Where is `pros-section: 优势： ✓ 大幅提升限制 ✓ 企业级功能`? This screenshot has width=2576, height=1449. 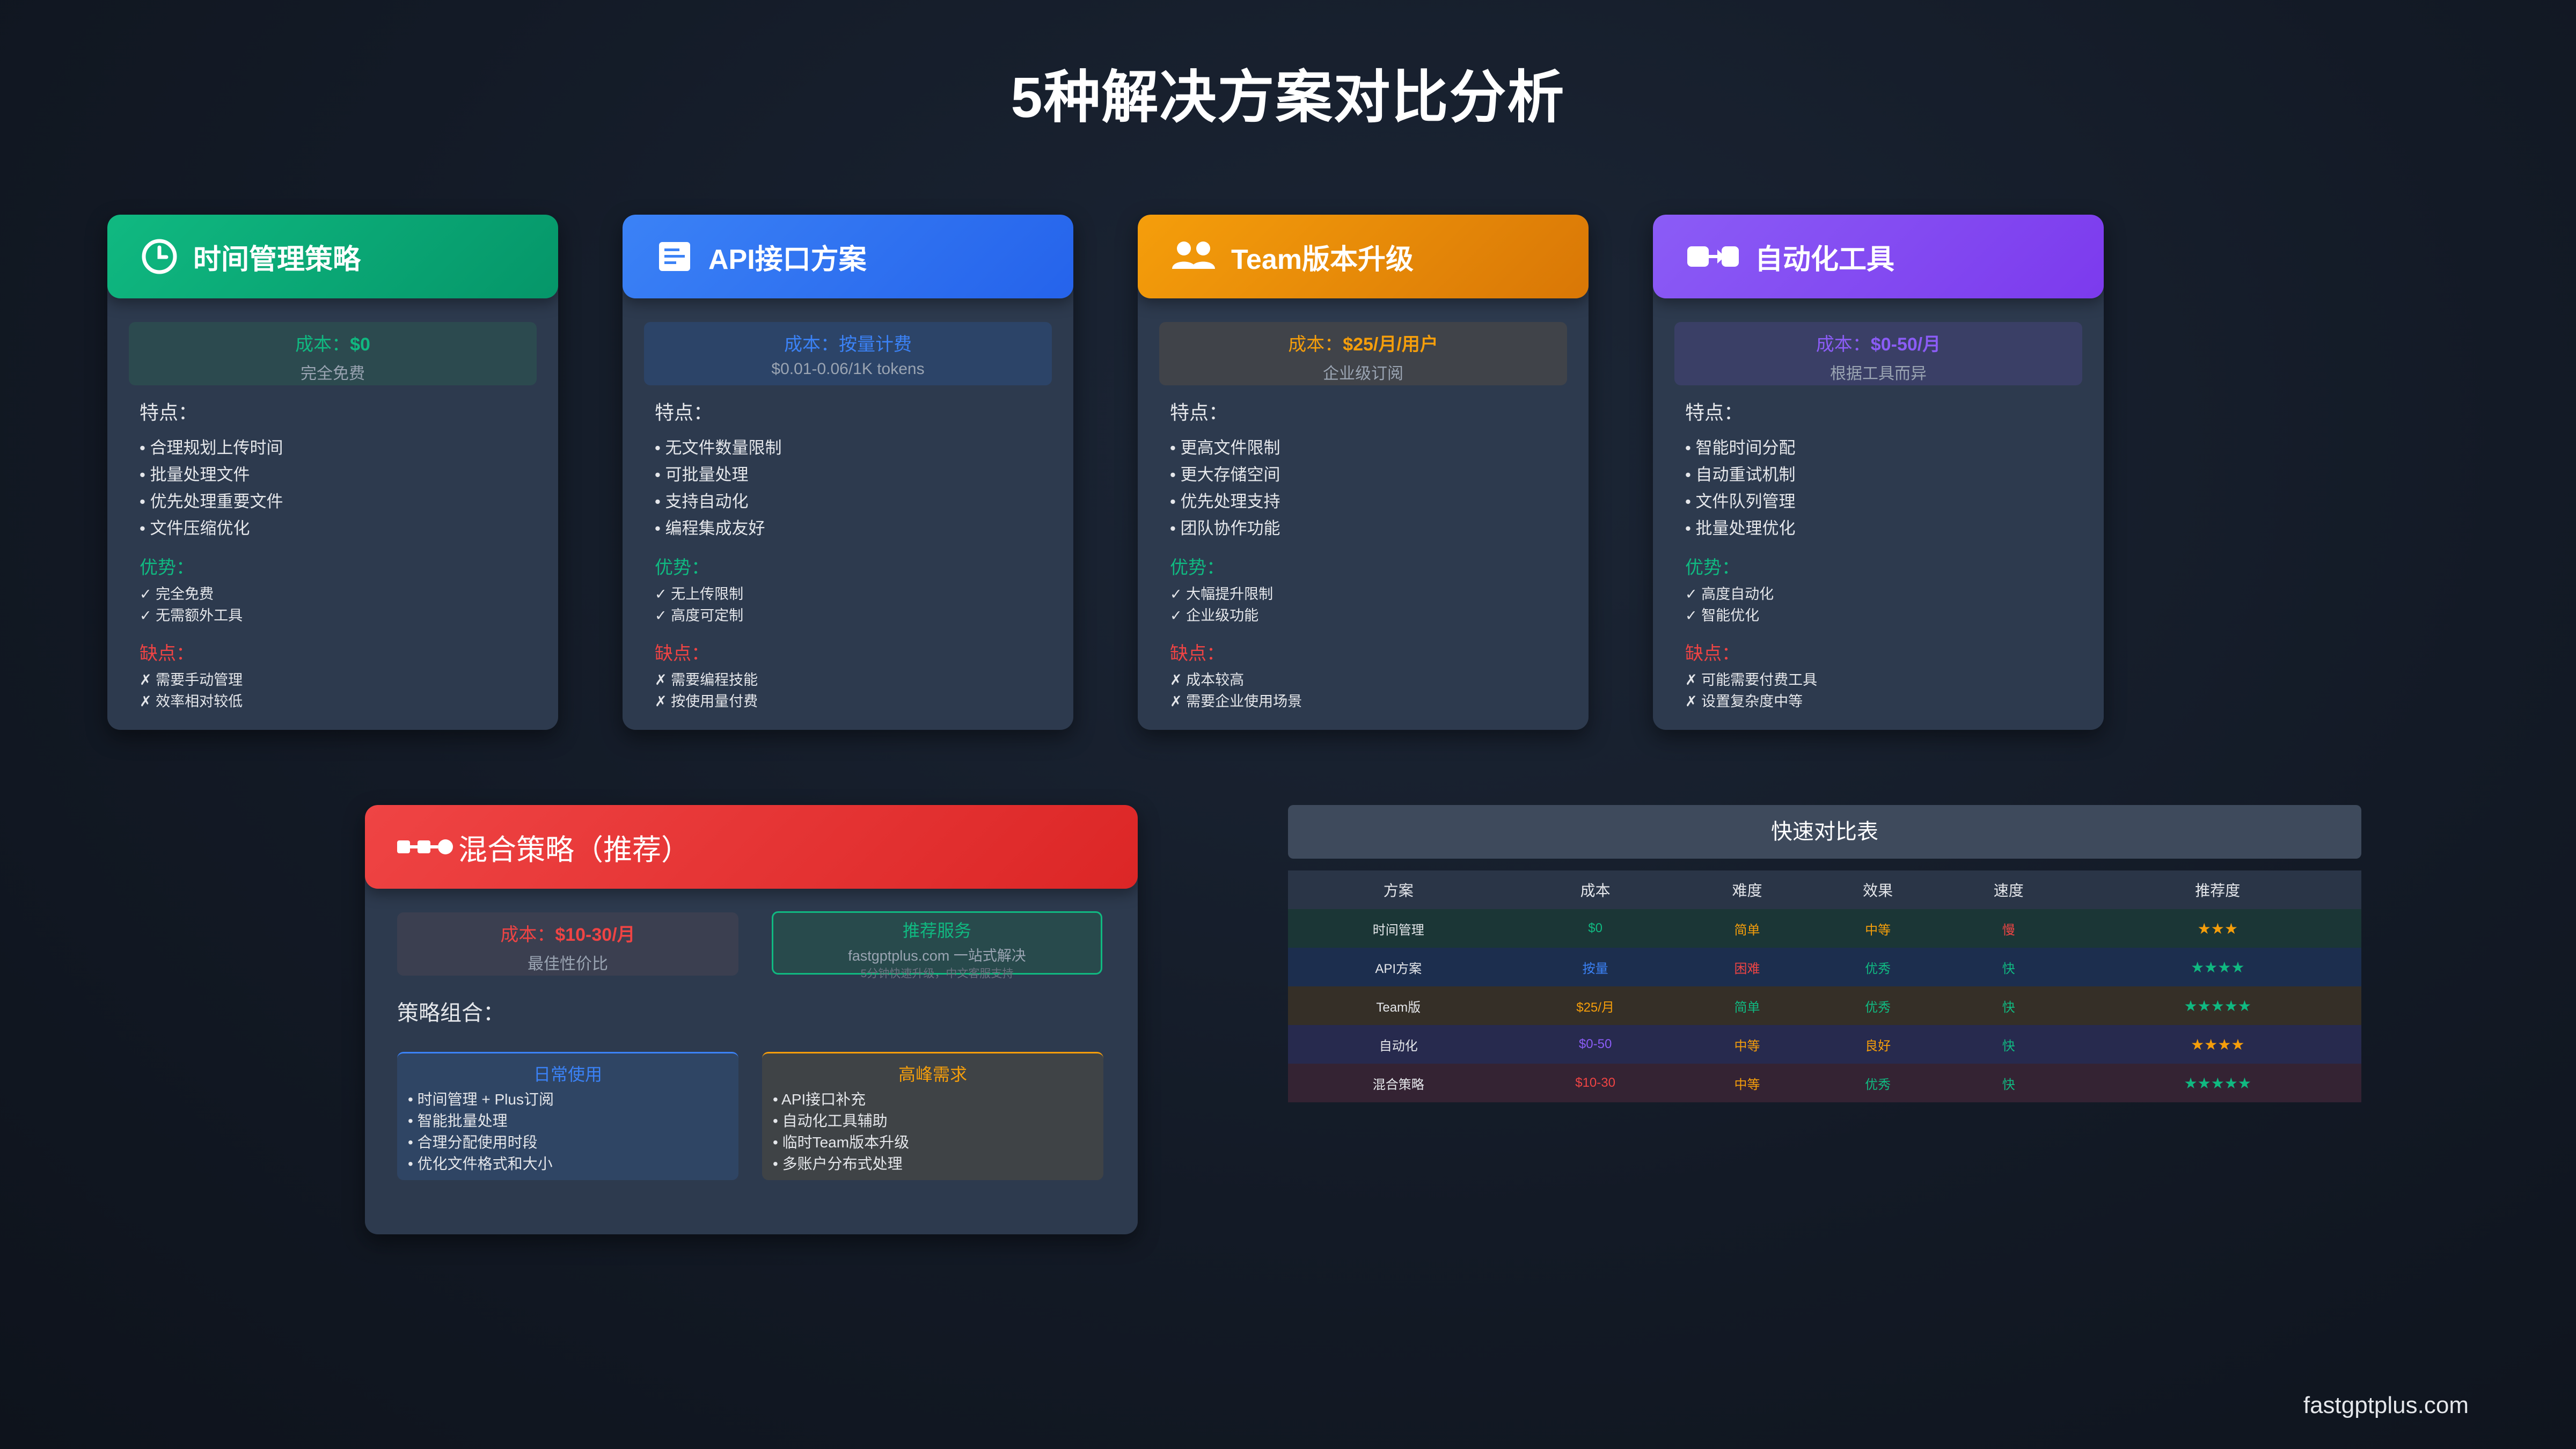
pros-section: 优势： ✓ 大幅提升限制 ✓ 企业级功能 is located at coordinates (1368, 589).